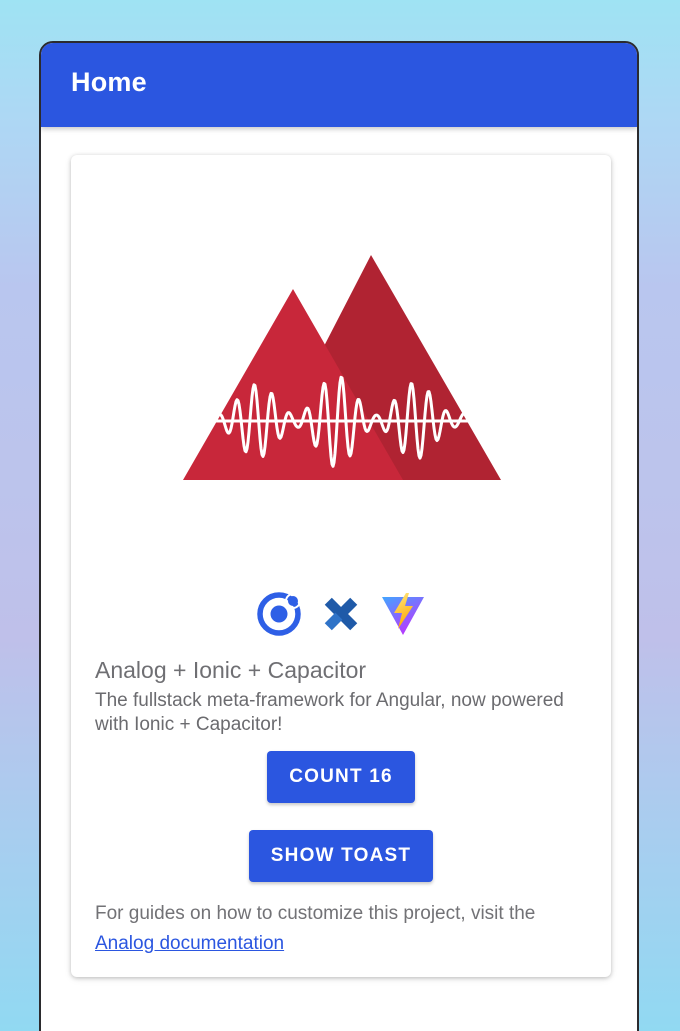 This screenshot has height=1031, width=680. I want to click on header-toolbar: Home, so click(339, 85).